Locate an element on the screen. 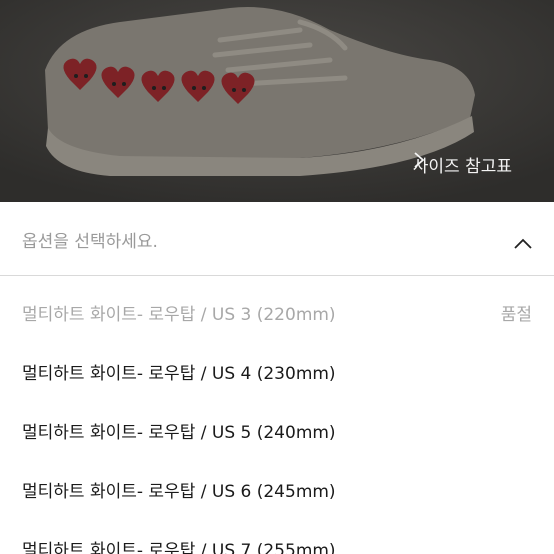 The height and width of the screenshot is (554, 554). size-guide-label: 사이즈 참고표 is located at coordinates (462, 167).